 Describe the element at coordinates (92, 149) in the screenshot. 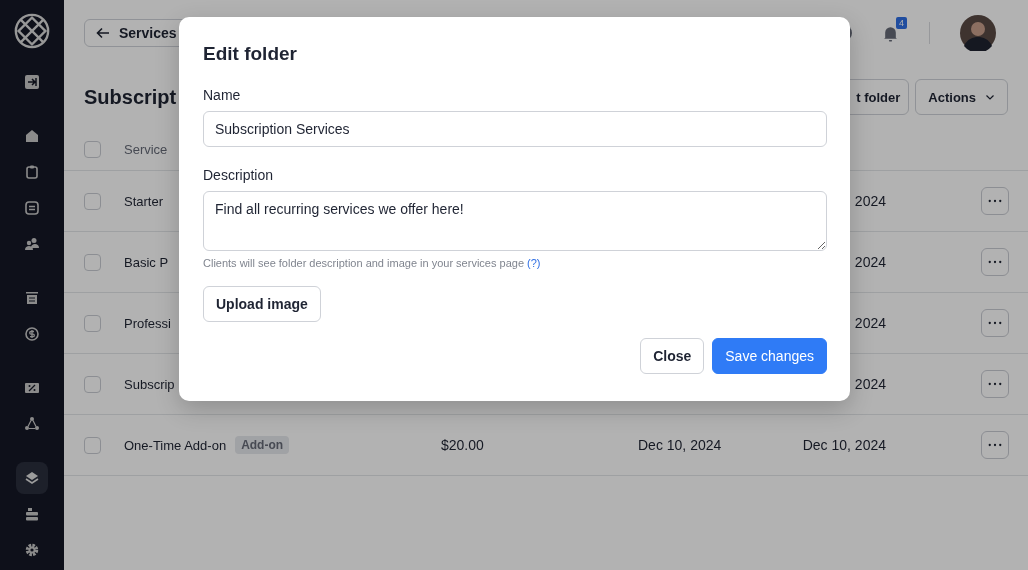

I see `select-all-checkbox` at that location.